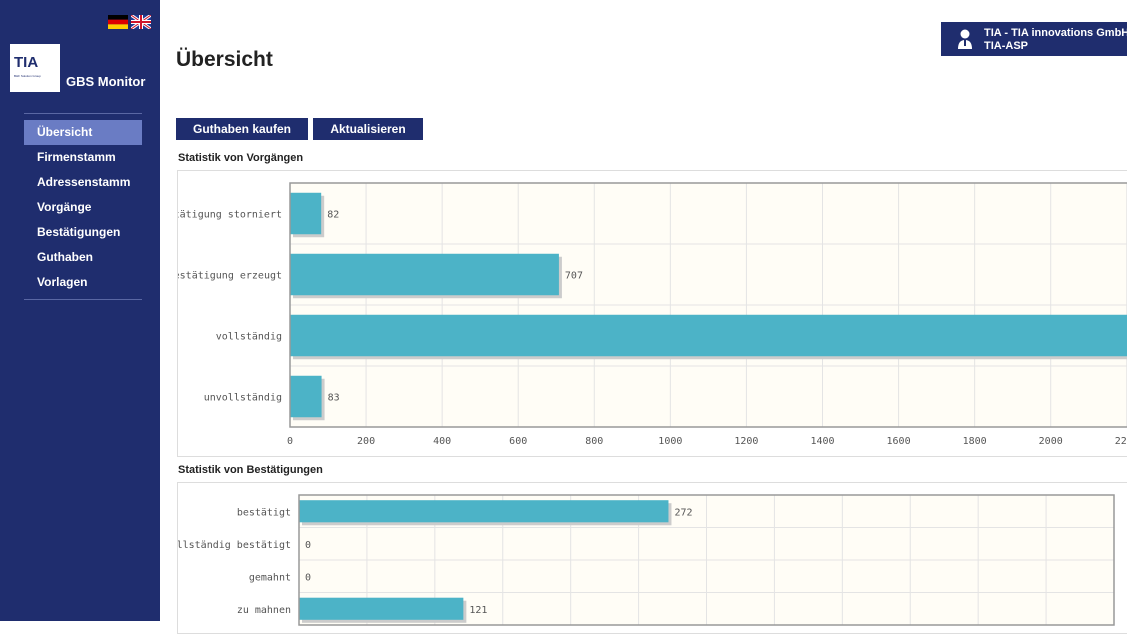  What do you see at coordinates (230, 215) in the screenshot?
I see `category-label: Bestätigung storniert` at bounding box center [230, 215].